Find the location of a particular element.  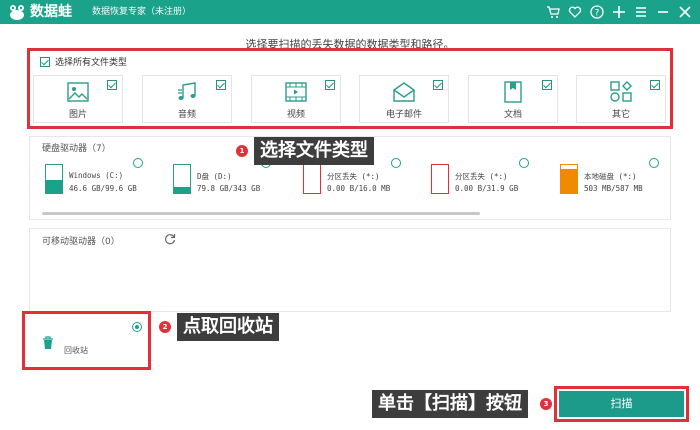

drive-name: Windows (C:) is located at coordinates (96, 175).